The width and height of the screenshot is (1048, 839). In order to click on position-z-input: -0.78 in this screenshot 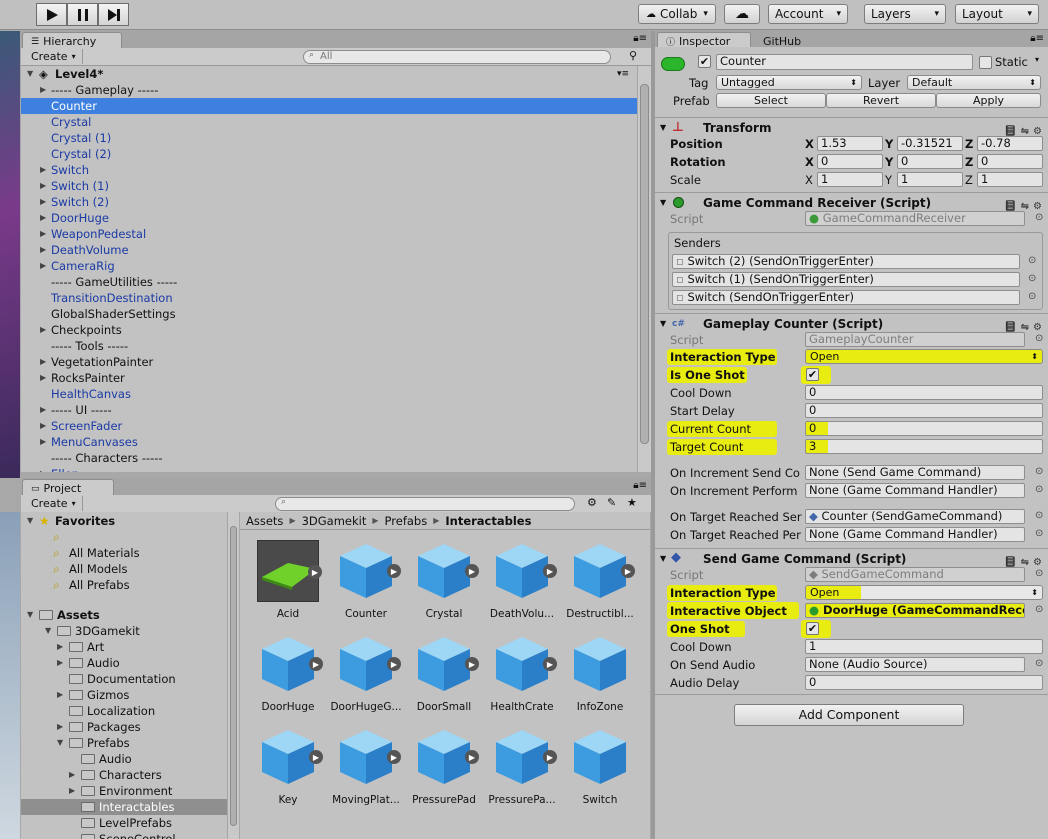, I will do `click(1010, 143)`.